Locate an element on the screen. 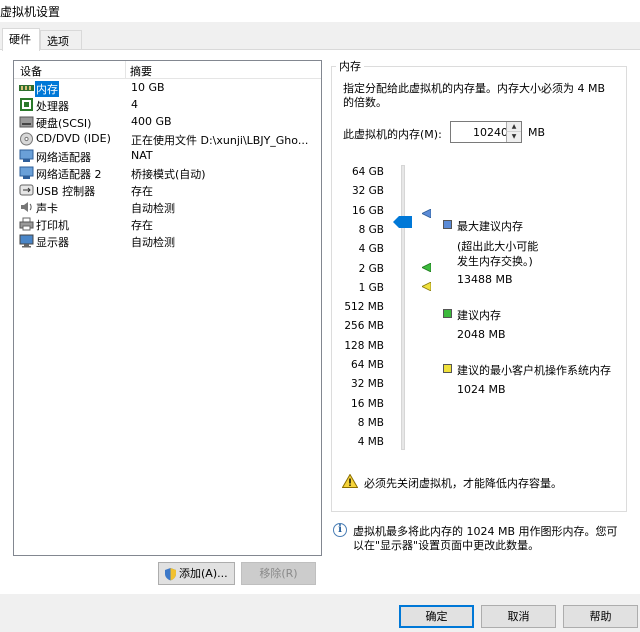 The width and height of the screenshot is (640, 632). device-row-printer: 打印机 存在 is located at coordinates (167, 224).